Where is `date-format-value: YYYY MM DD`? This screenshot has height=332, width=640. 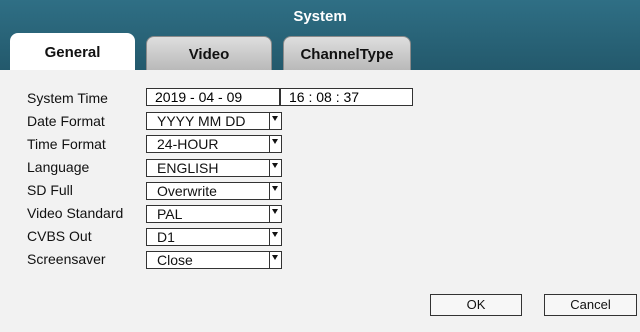
date-format-value: YYYY MM DD is located at coordinates (201, 121).